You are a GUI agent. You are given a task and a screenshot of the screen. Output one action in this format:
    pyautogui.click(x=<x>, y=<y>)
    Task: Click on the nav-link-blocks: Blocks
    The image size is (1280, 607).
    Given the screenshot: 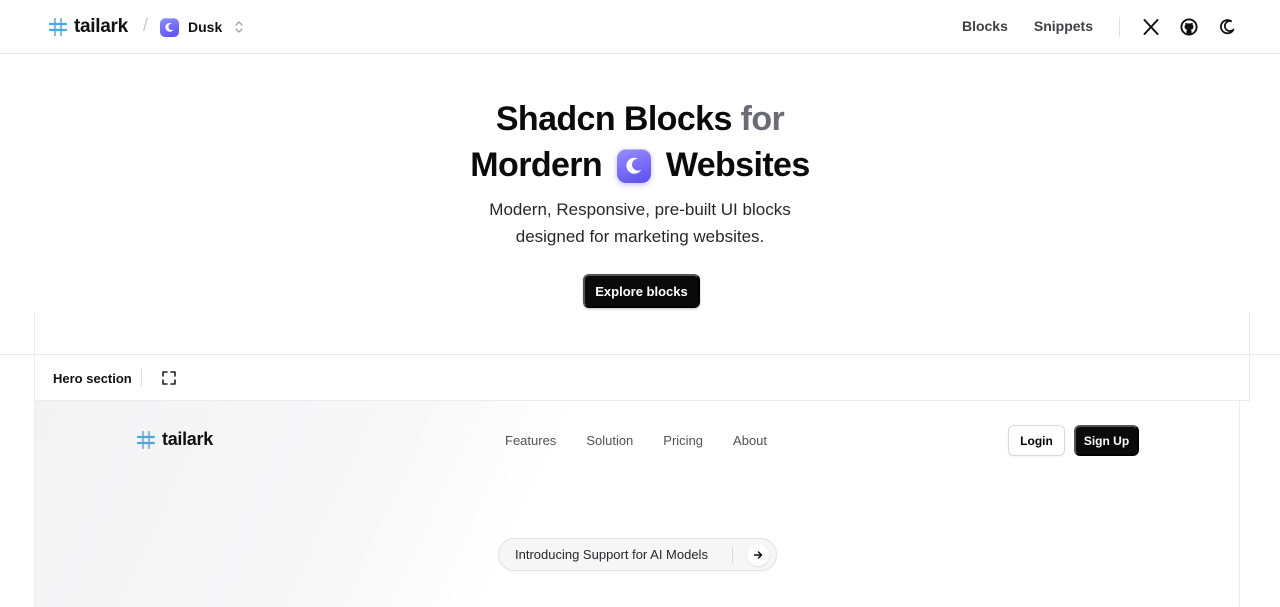 What is the action you would take?
    pyautogui.click(x=985, y=26)
    